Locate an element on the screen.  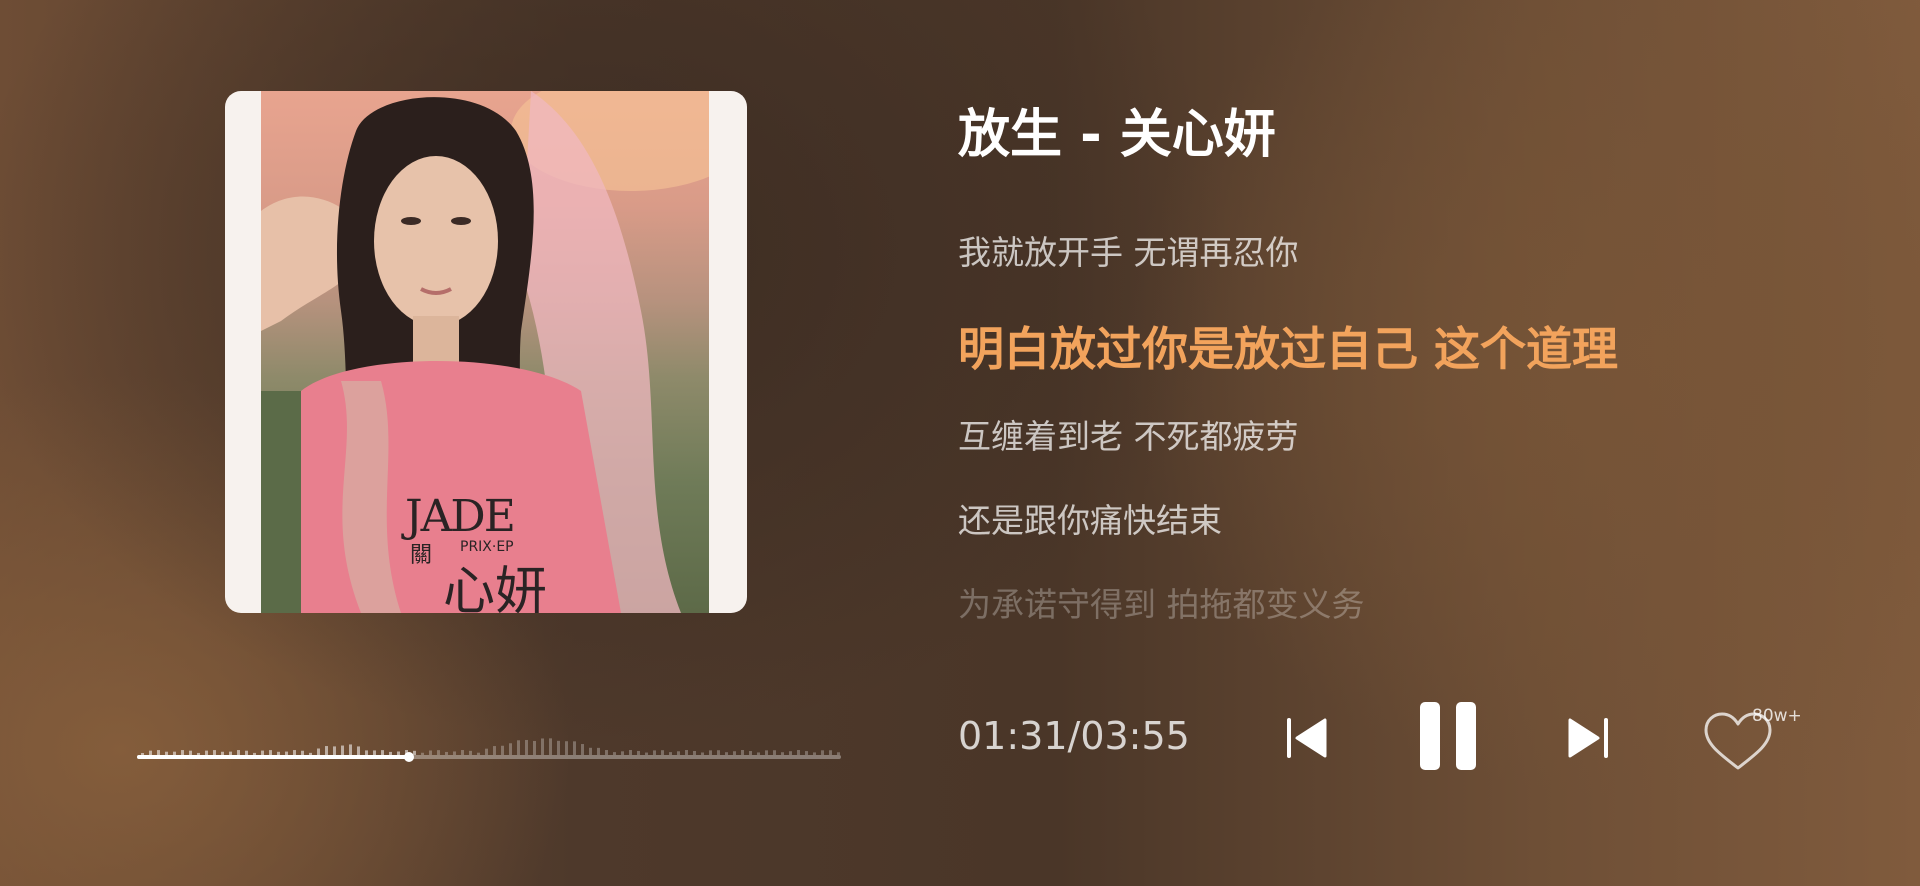
cover-text-1: 關 is located at coordinates (421, 555).